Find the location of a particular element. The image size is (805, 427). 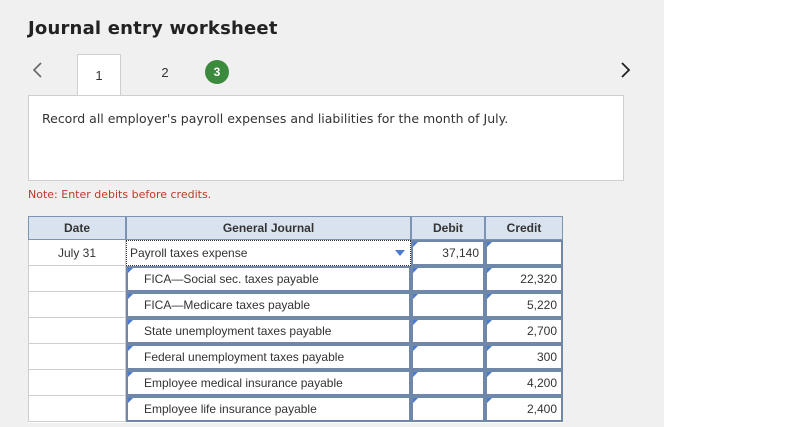

credit-input: 2,700 is located at coordinates (524, 331).